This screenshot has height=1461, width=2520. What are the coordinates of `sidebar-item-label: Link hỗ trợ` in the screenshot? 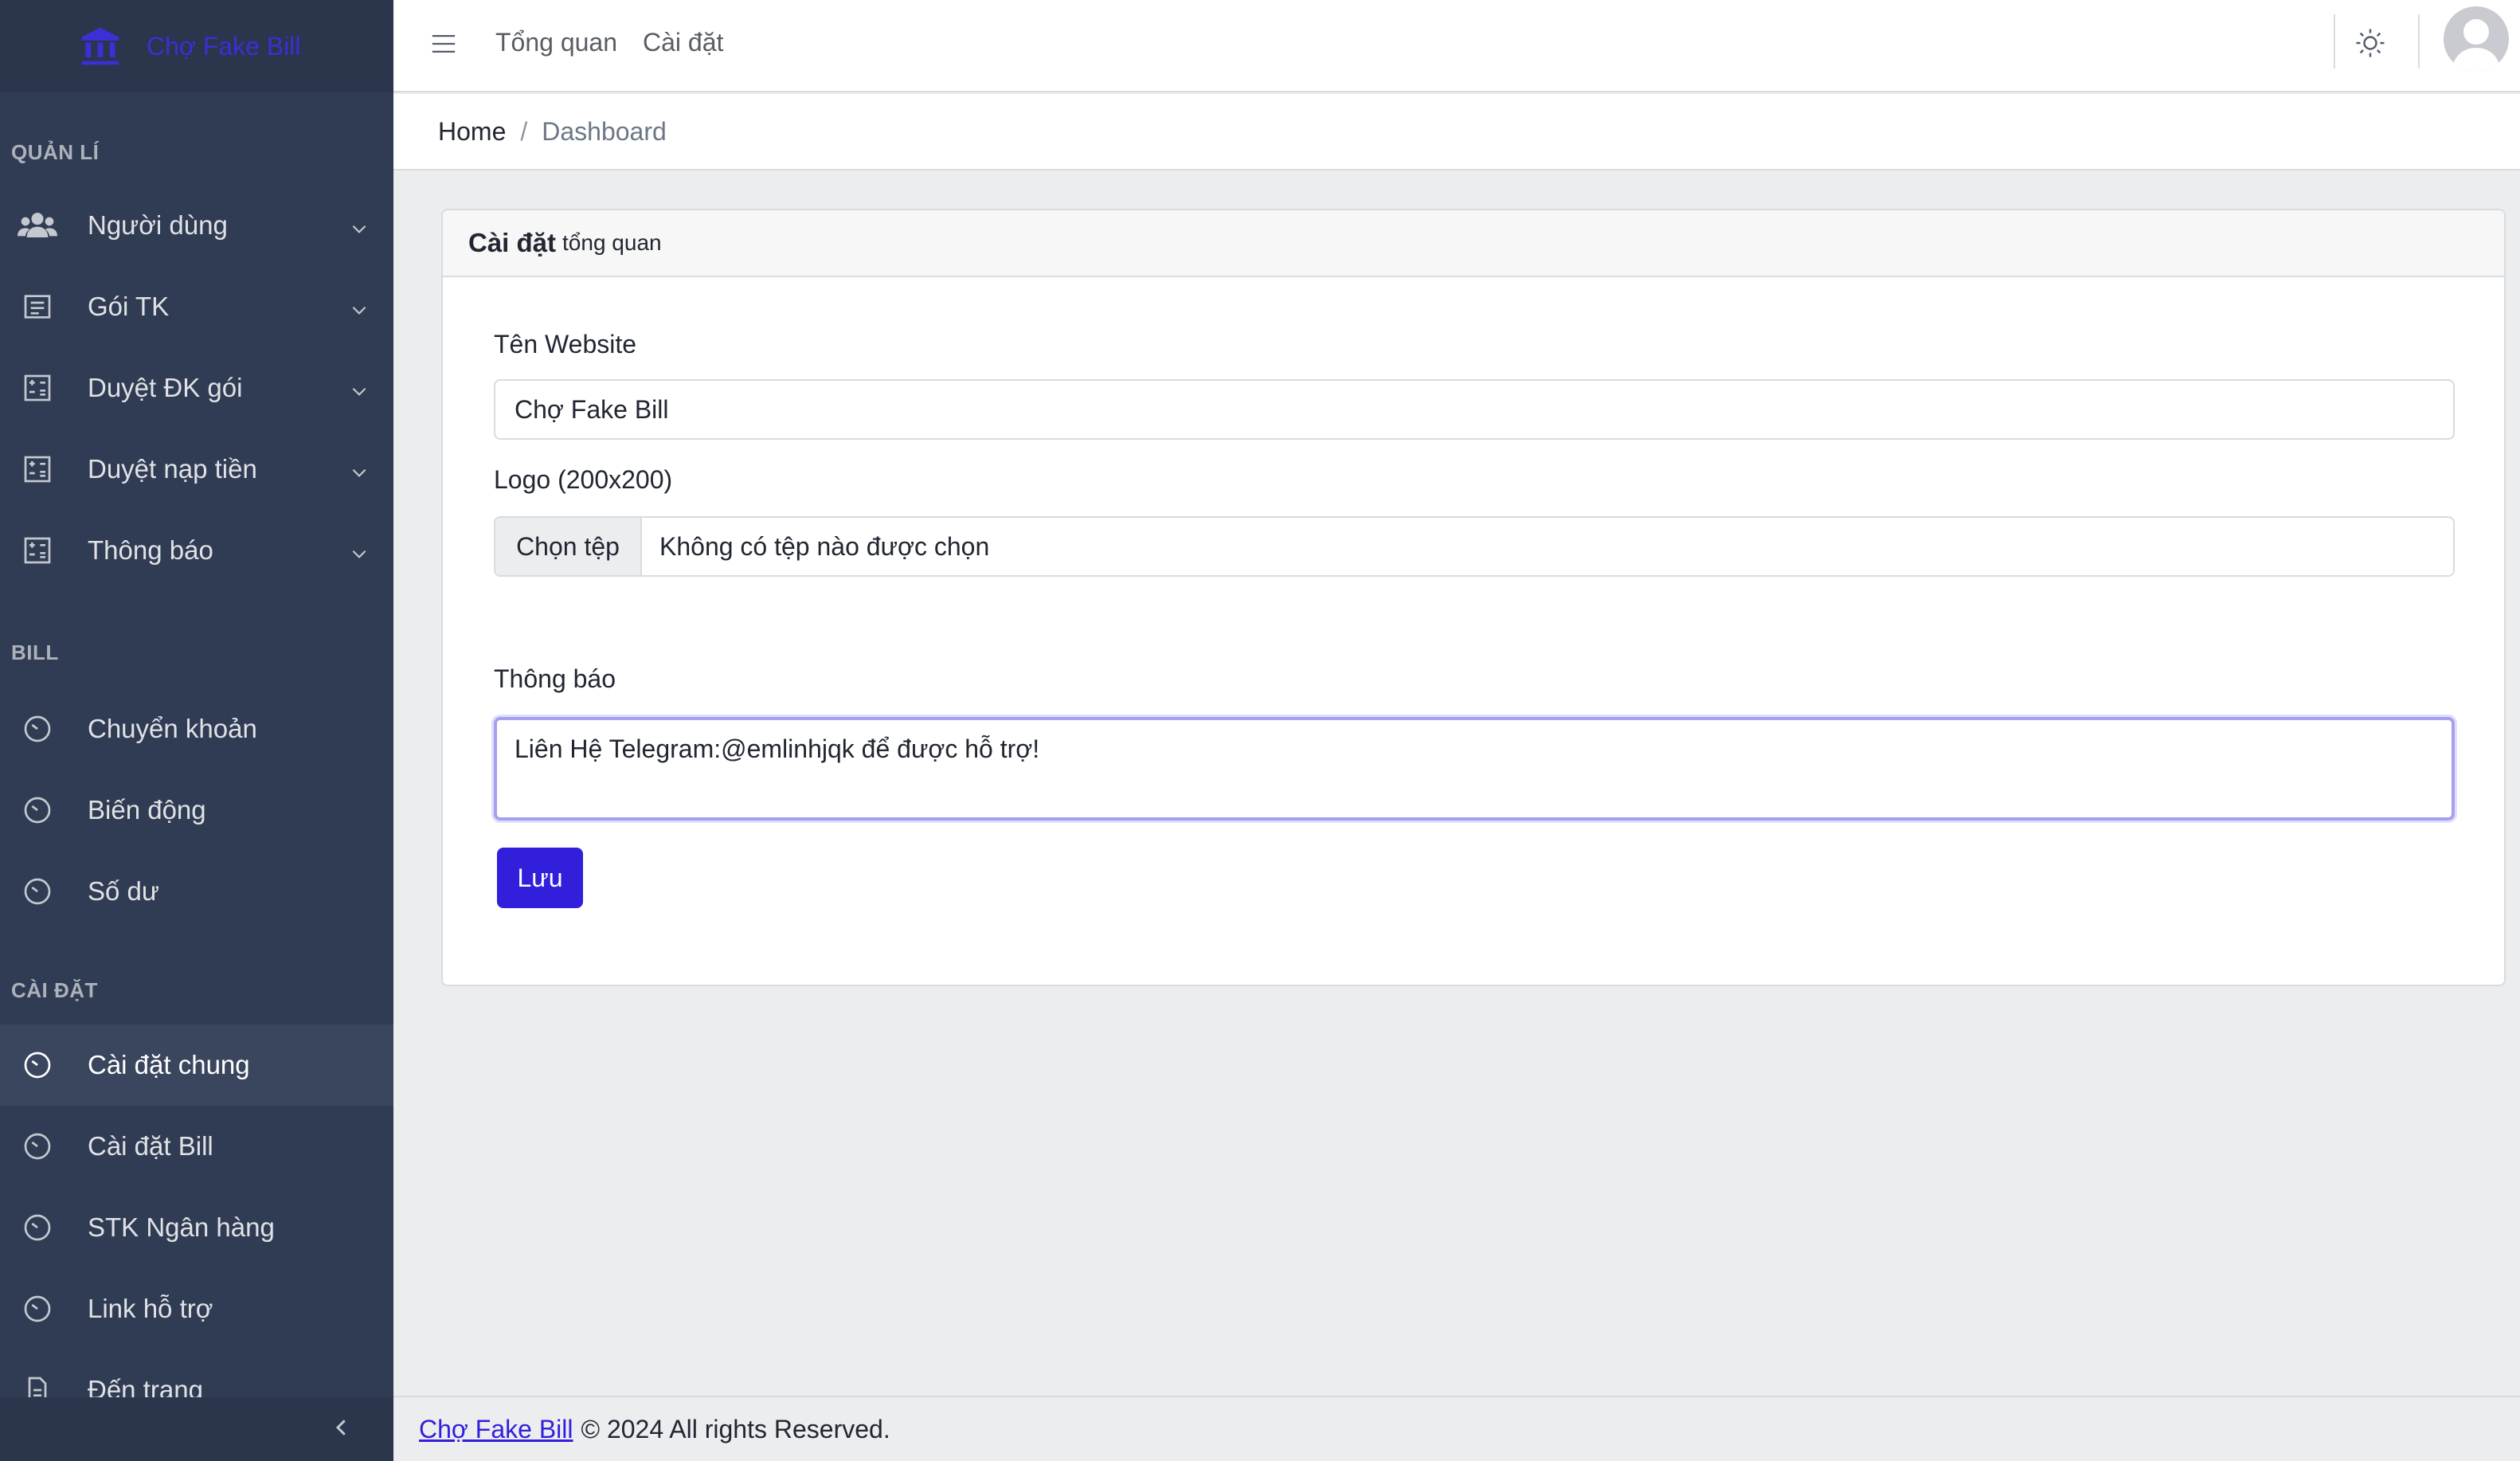 It's located at (150, 1308).